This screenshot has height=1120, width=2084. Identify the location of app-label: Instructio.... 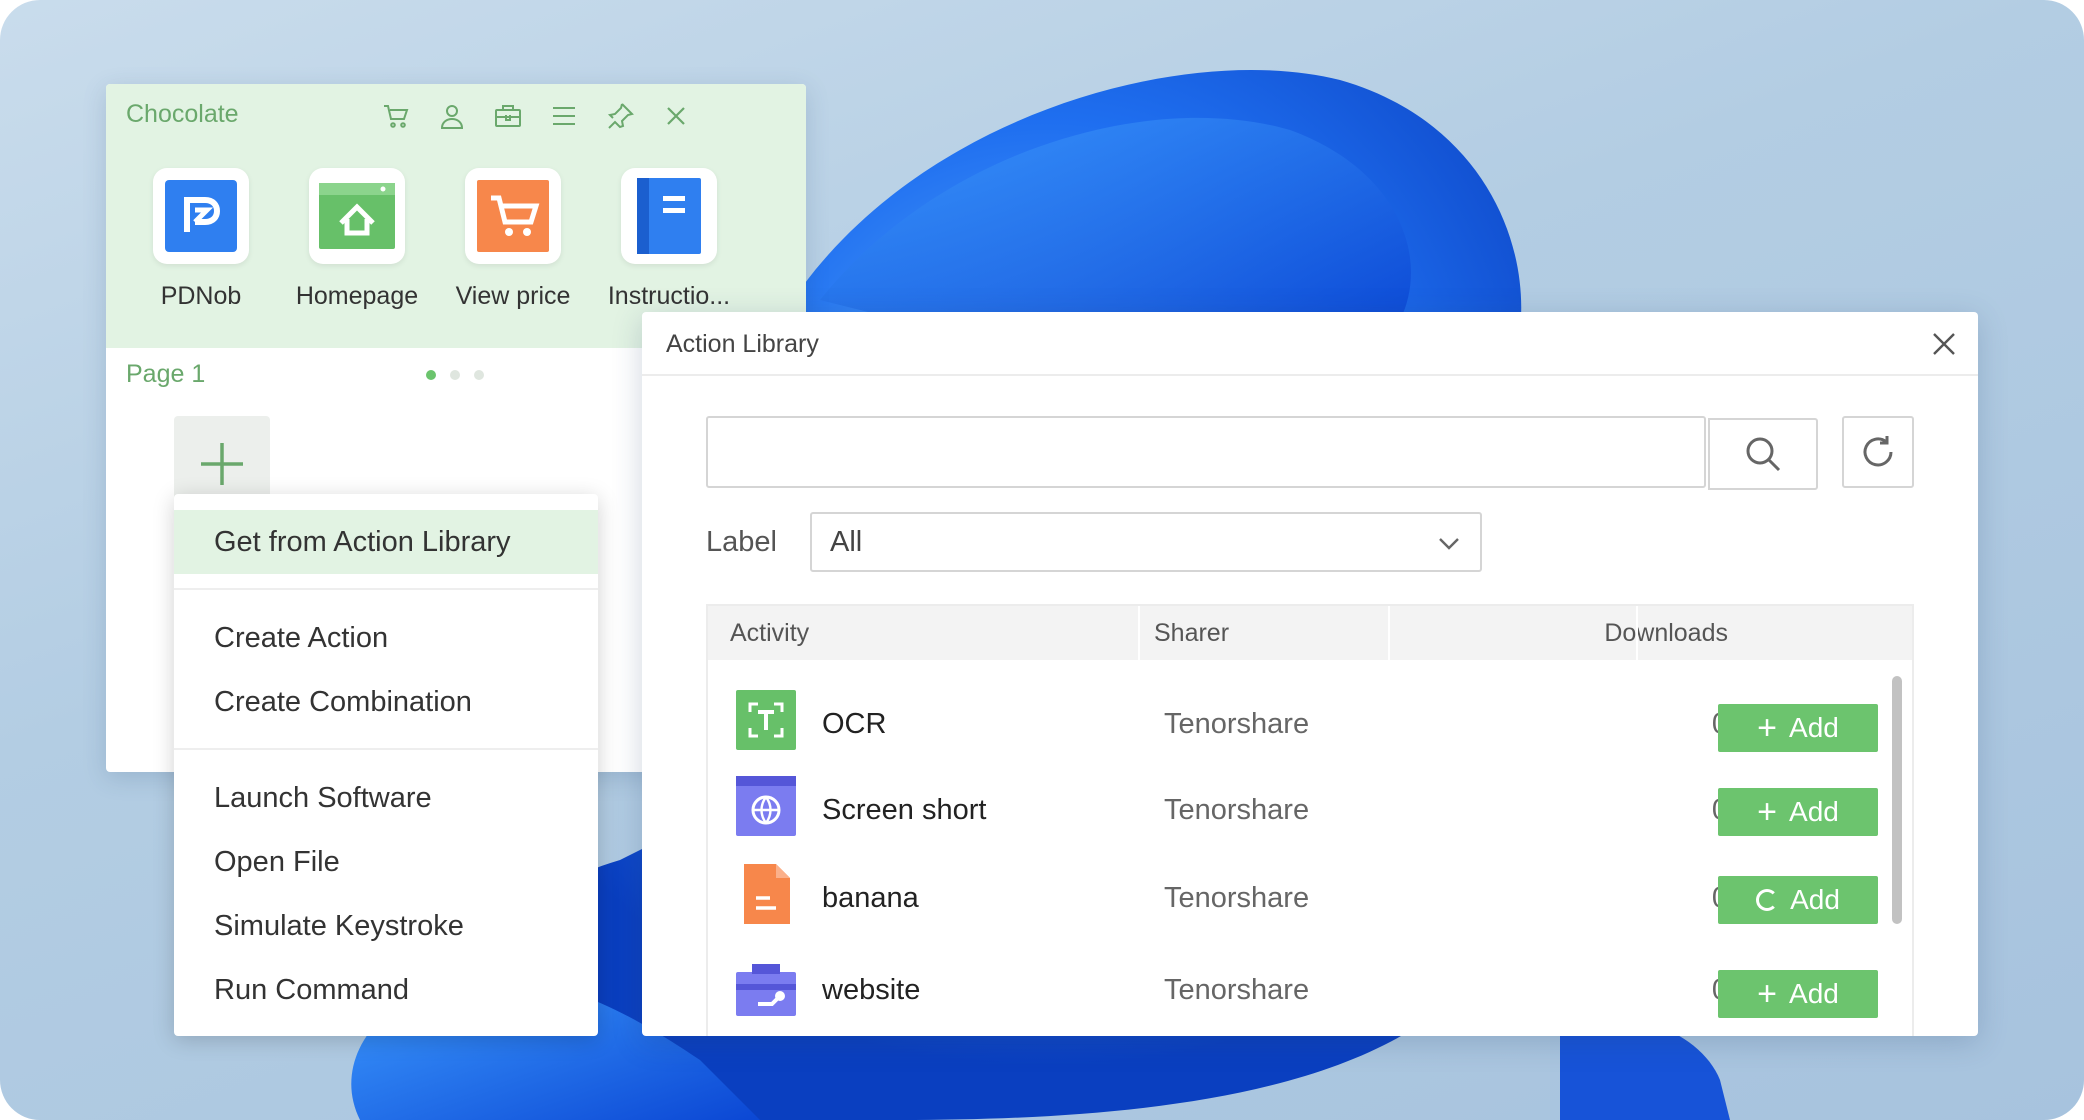
(669, 296).